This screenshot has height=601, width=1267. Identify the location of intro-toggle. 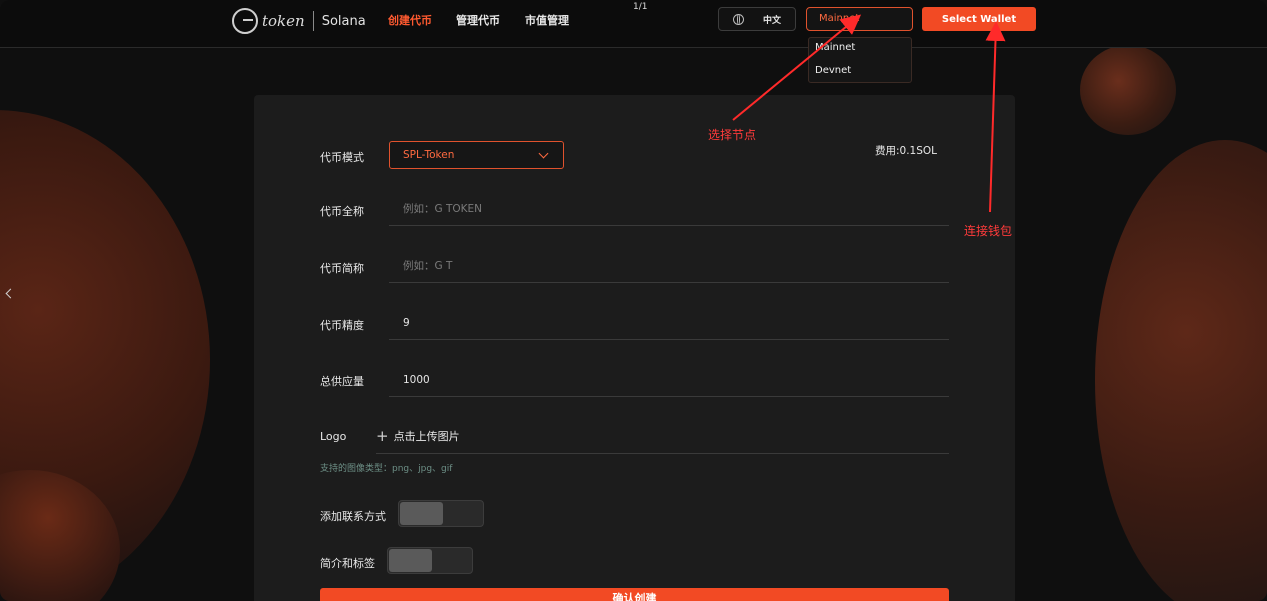
(430, 560).